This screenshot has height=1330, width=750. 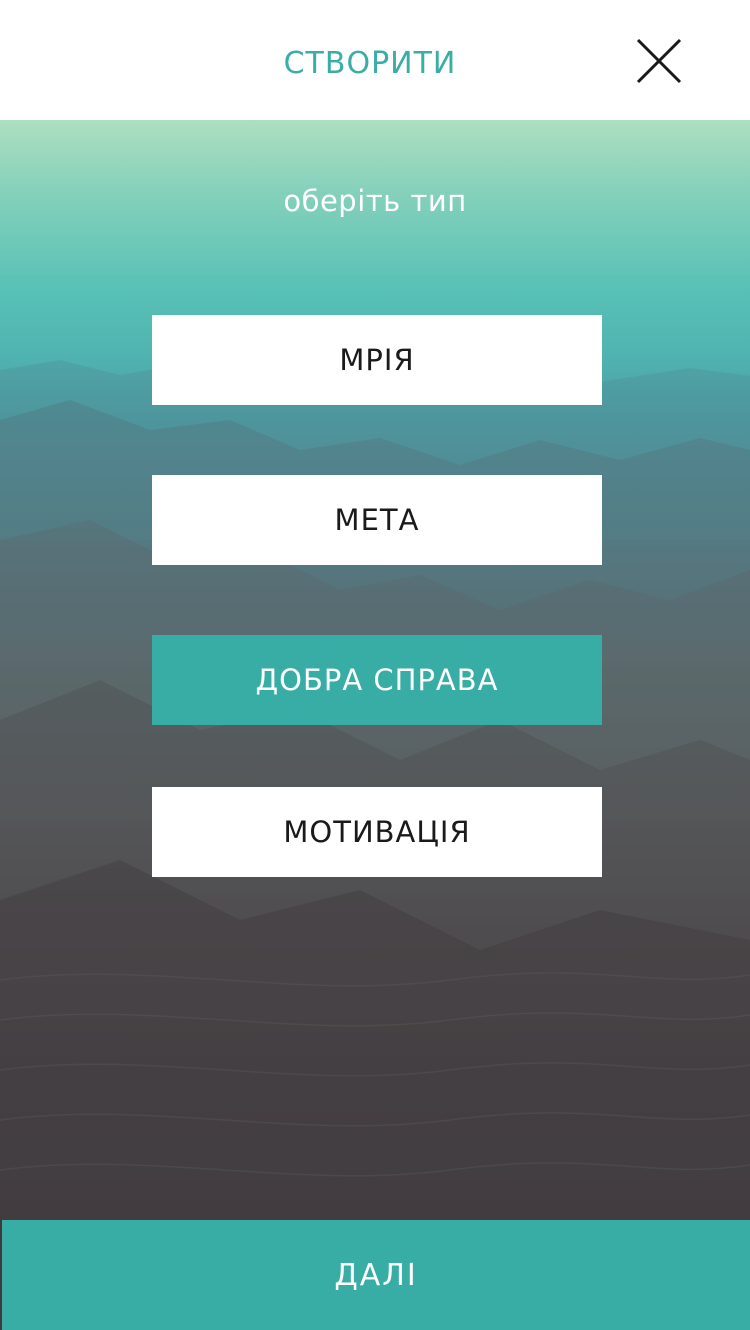 What do you see at coordinates (376, 1275) in the screenshot?
I see `next-button: ДАЛІ` at bounding box center [376, 1275].